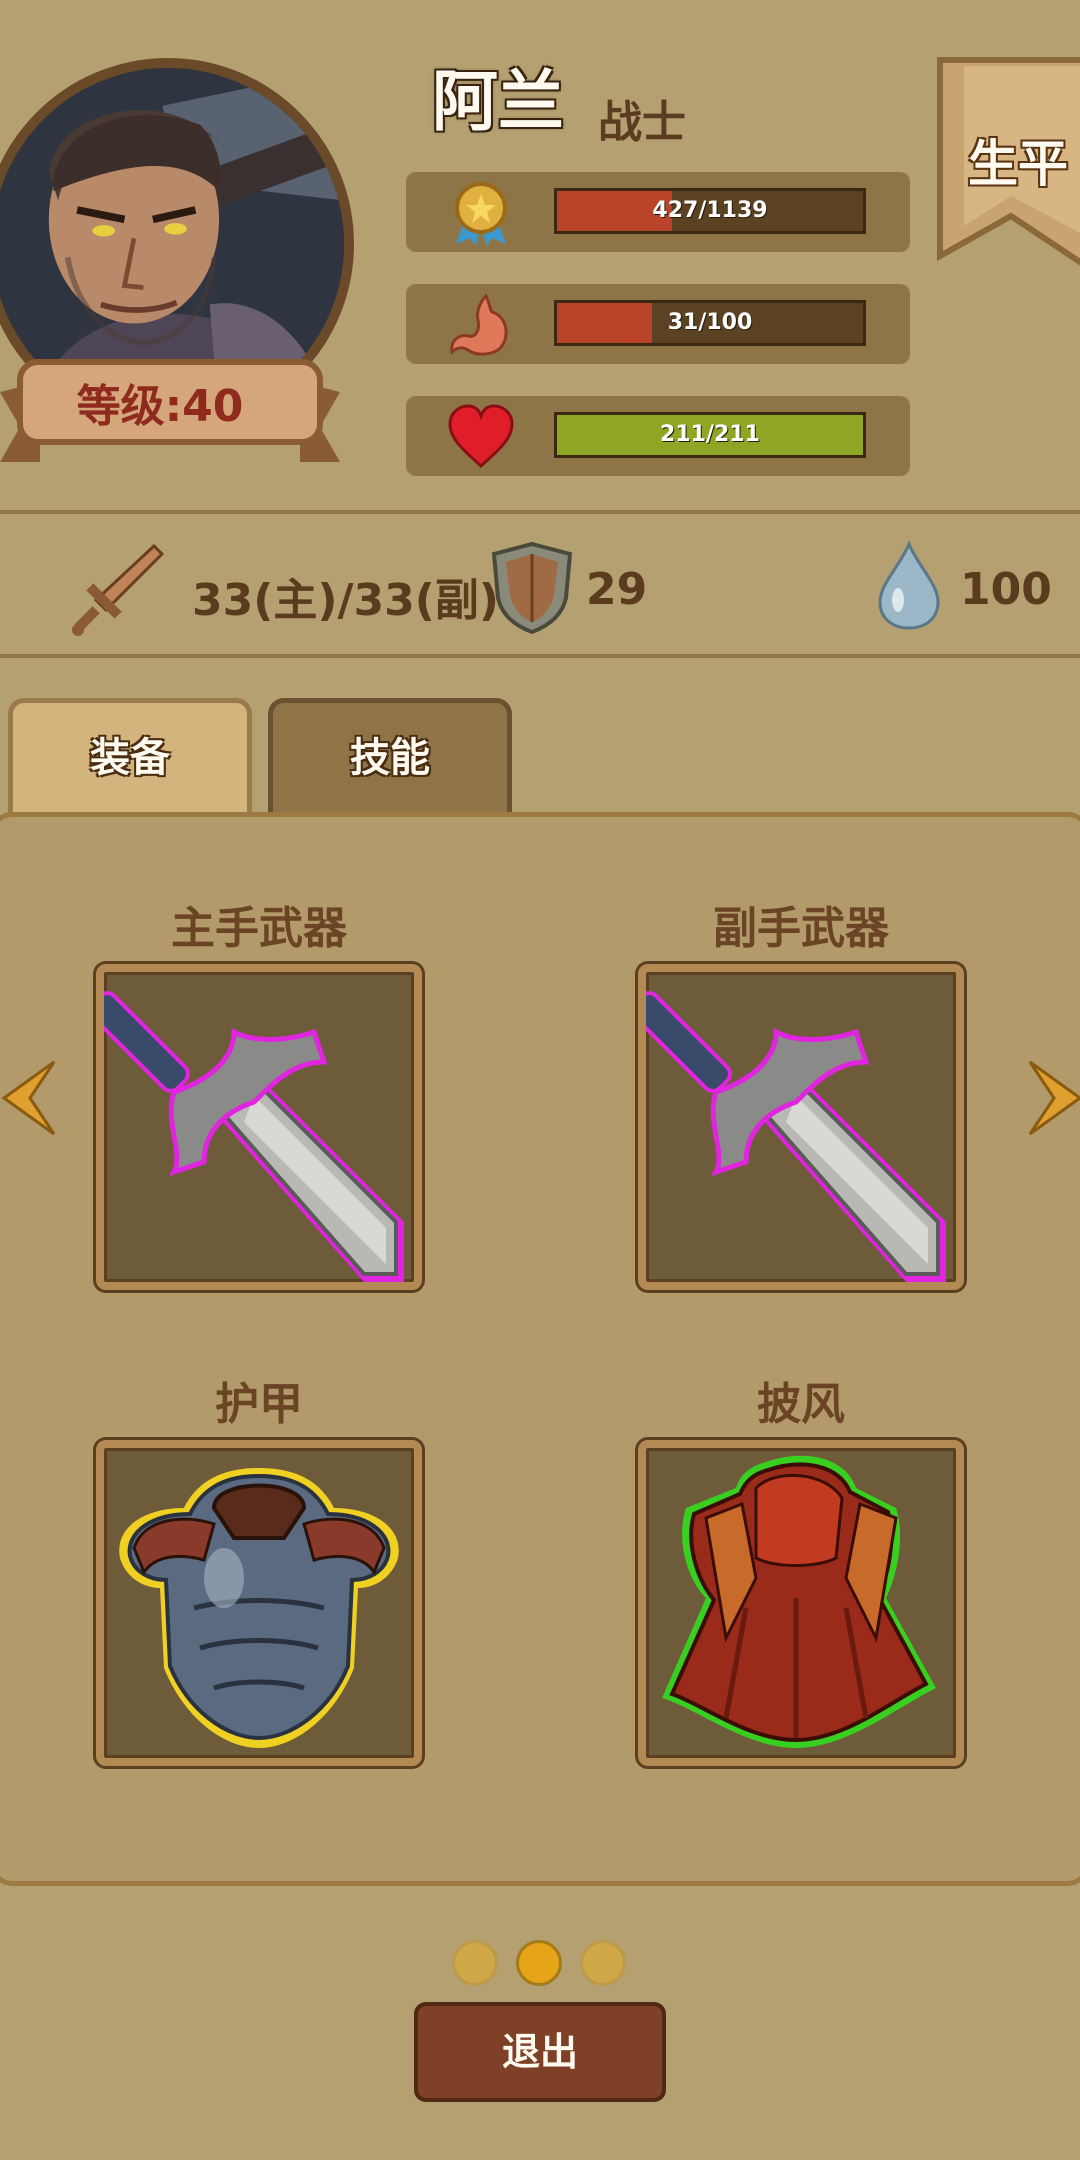  What do you see at coordinates (160, 406) in the screenshot?
I see `level-label: 等级:40` at bounding box center [160, 406].